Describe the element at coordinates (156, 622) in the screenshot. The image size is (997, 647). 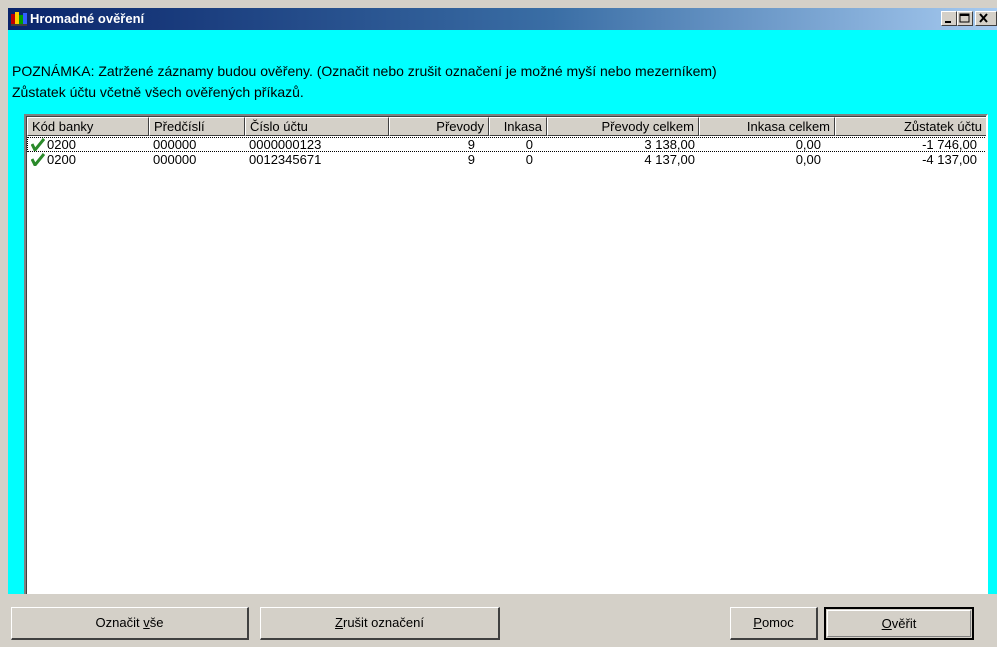
I see `mark-all-label-post: še` at that location.